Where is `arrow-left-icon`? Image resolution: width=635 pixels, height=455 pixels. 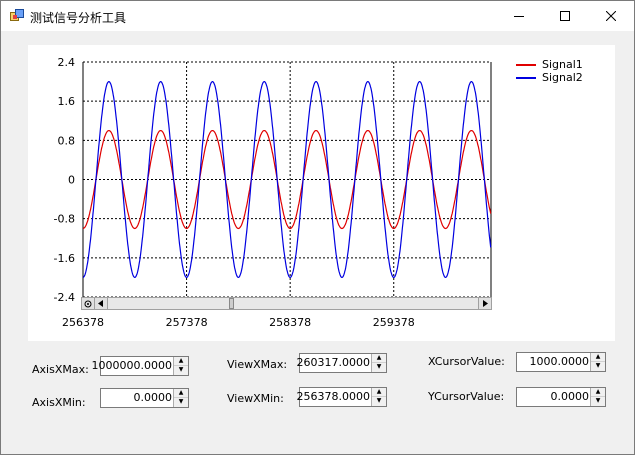
arrow-left-icon is located at coordinates (100, 303).